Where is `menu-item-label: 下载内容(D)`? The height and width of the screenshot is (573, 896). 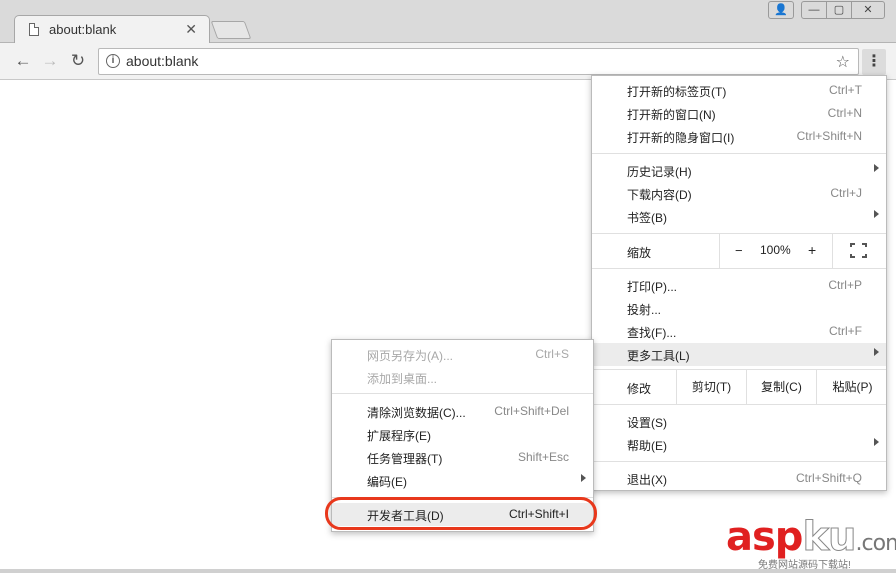
menu-item-label: 下载内容(D) is located at coordinates (659, 195).